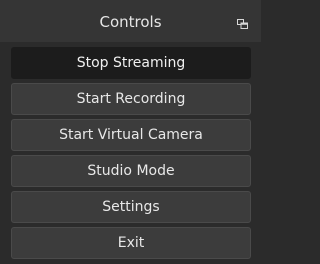  I want to click on stop-streaming-button: Stop Streaming, so click(131, 63).